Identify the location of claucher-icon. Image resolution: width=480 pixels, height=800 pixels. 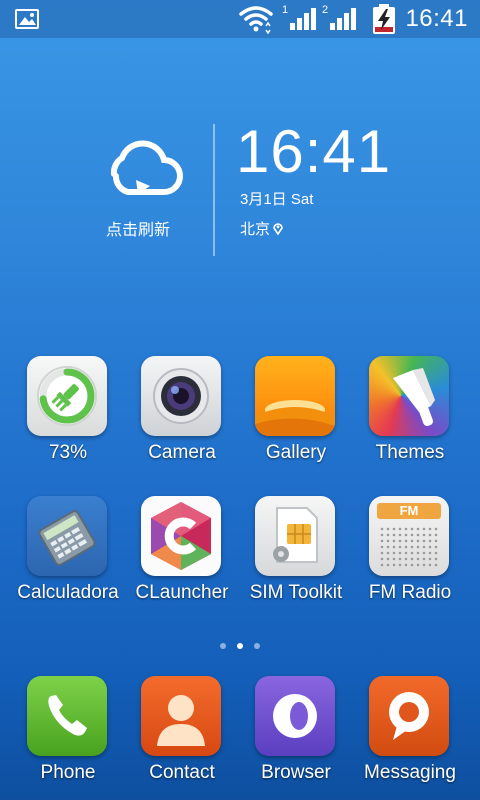
(181, 536).